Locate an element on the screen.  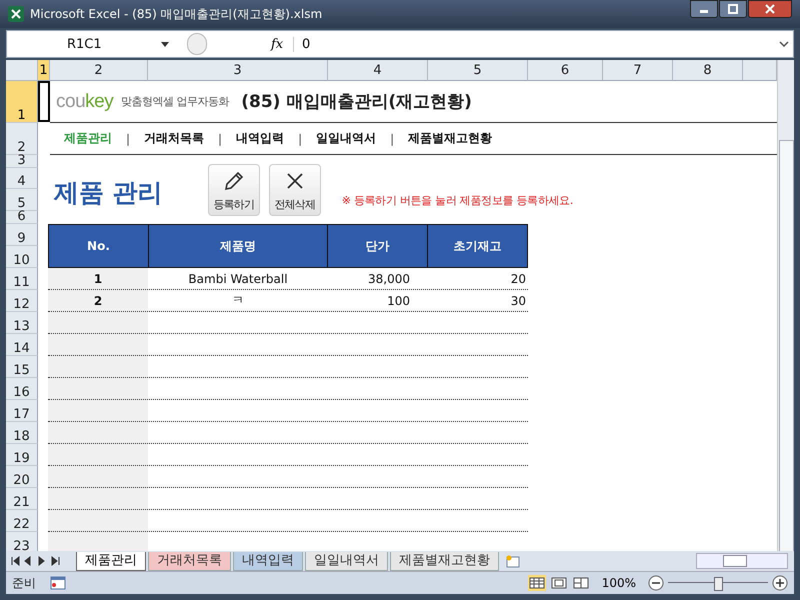
notice-text: ※ 등록하기 버튼을 눌러 제품정보를 등록하세요. is located at coordinates (458, 200).